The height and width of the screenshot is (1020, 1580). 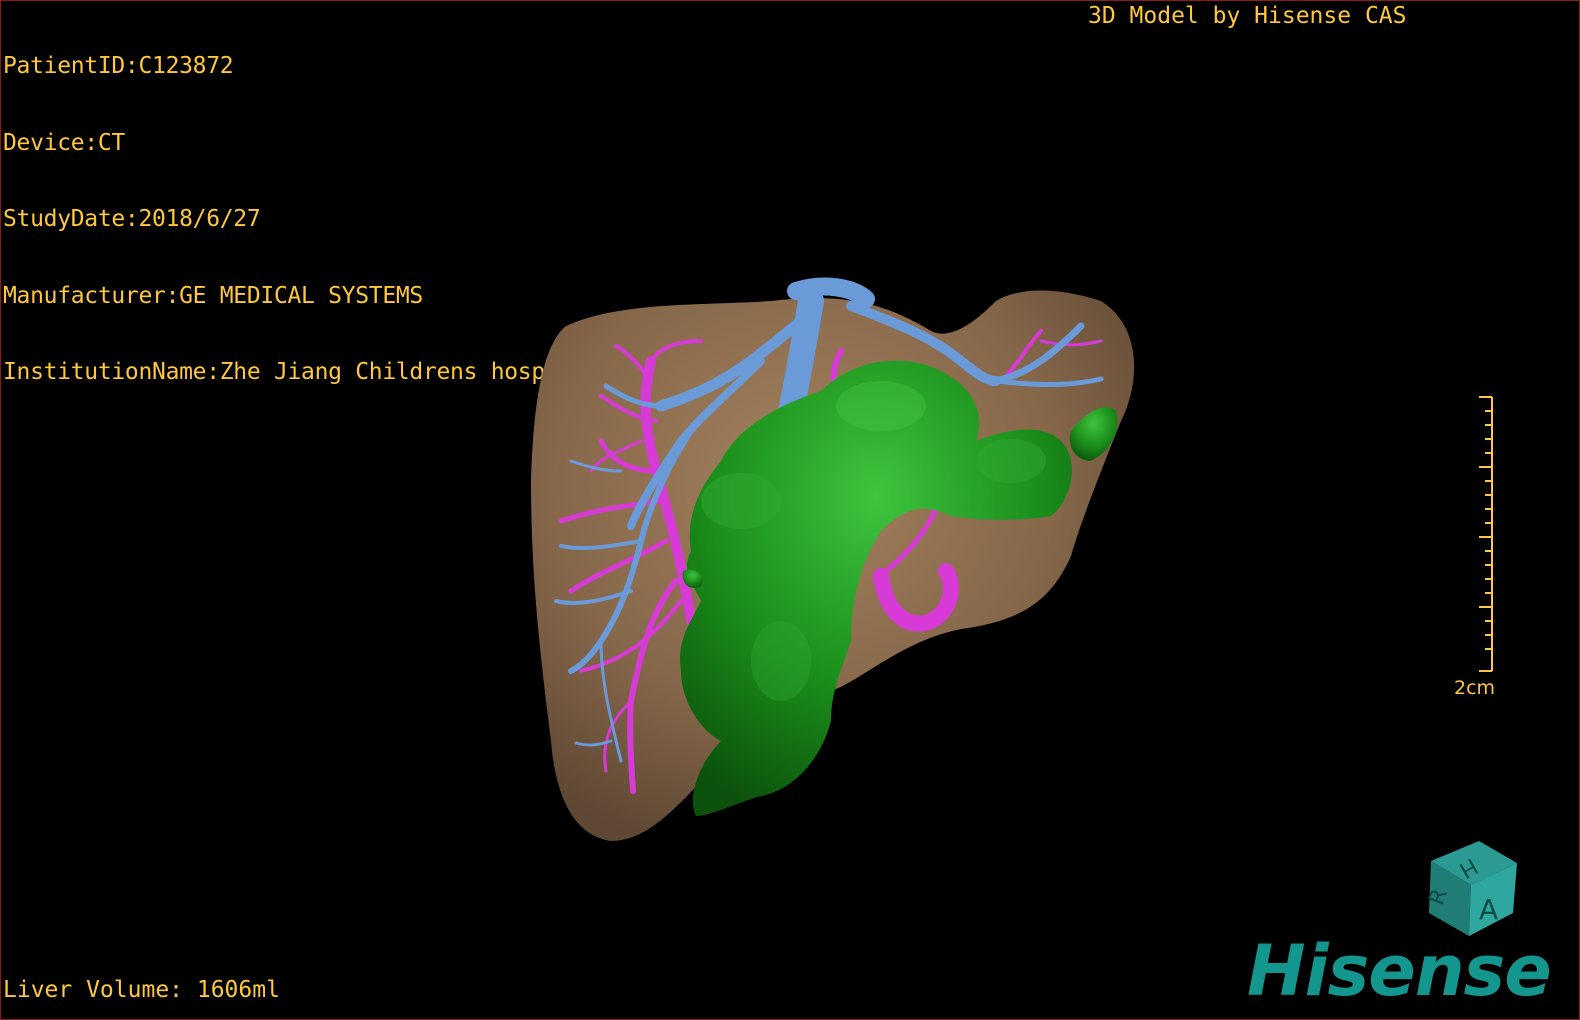 I want to click on cube-face-front: A, so click(x=1488, y=909).